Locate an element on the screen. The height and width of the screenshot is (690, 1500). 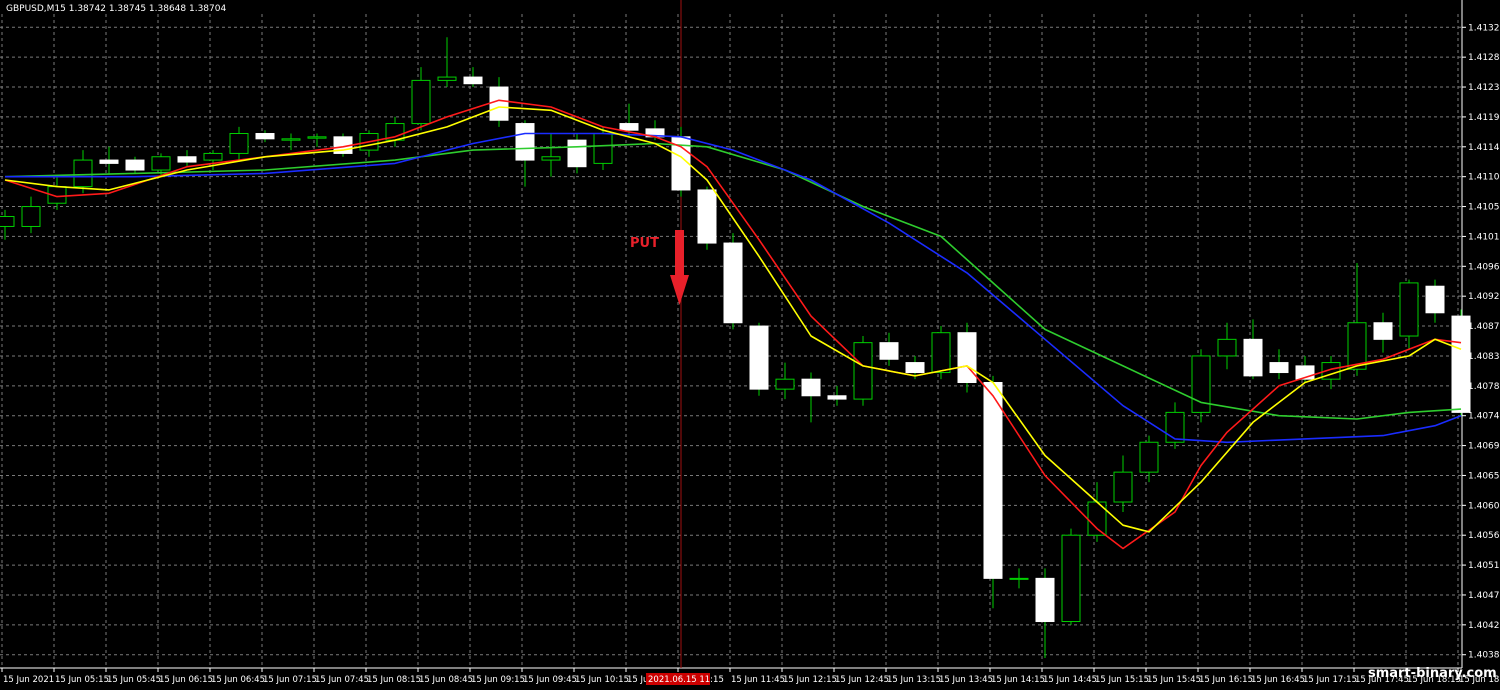
x-tick-label: 15 Jun 14:15 is located at coordinates (1018, 680).